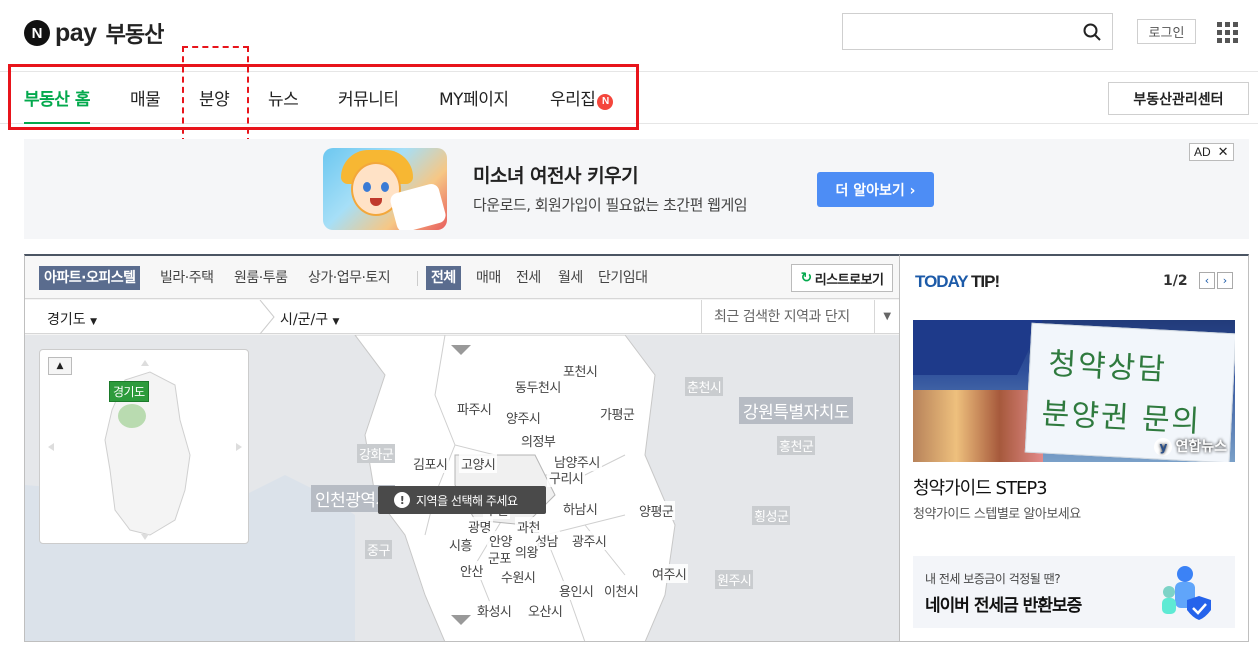  Describe the element at coordinates (1225, 280) in the screenshot. I see `chevron-right-icon: ›` at that location.